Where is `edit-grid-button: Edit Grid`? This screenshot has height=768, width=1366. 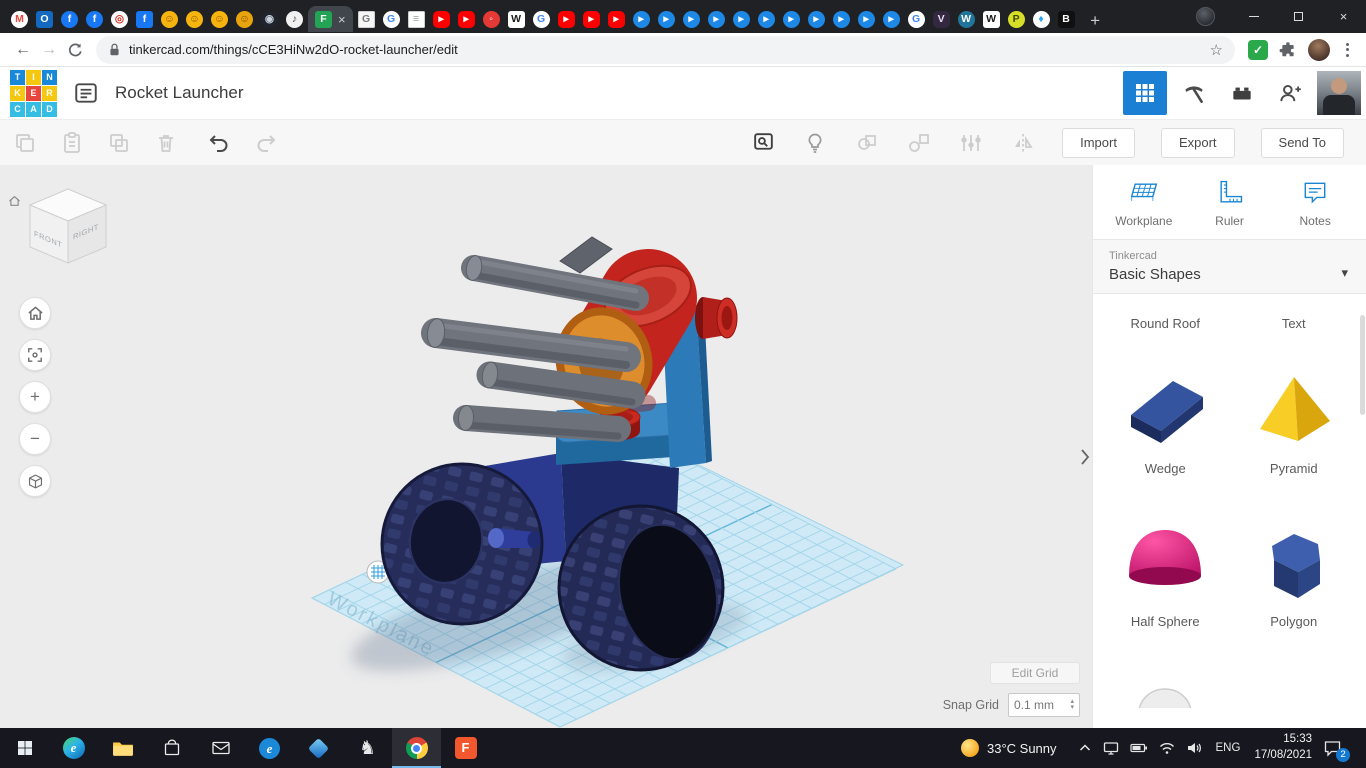 edit-grid-button: Edit Grid is located at coordinates (1035, 673).